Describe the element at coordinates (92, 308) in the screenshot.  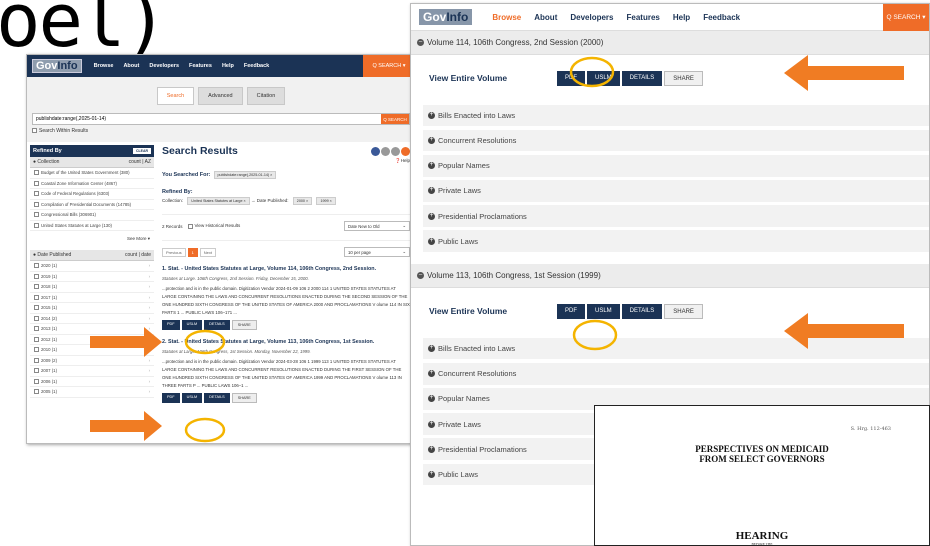
I see `facet-date-item: 2015 (1) ›` at that location.